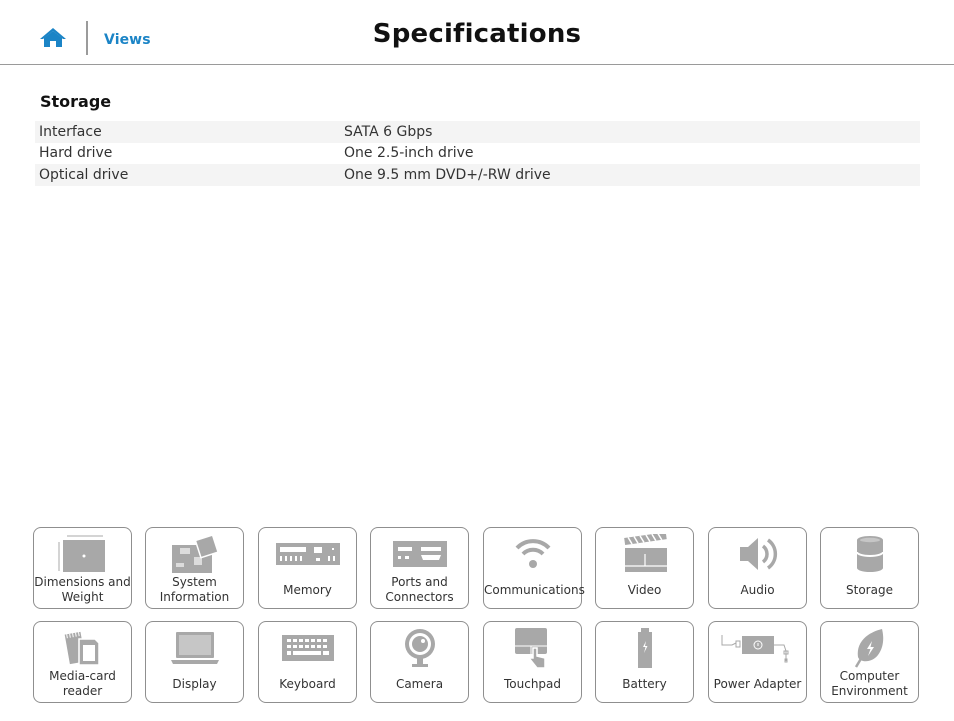 Image resolution: width=954 pixels, height=721 pixels. I want to click on tile-power-adapter: Power Adapter, so click(757, 662).